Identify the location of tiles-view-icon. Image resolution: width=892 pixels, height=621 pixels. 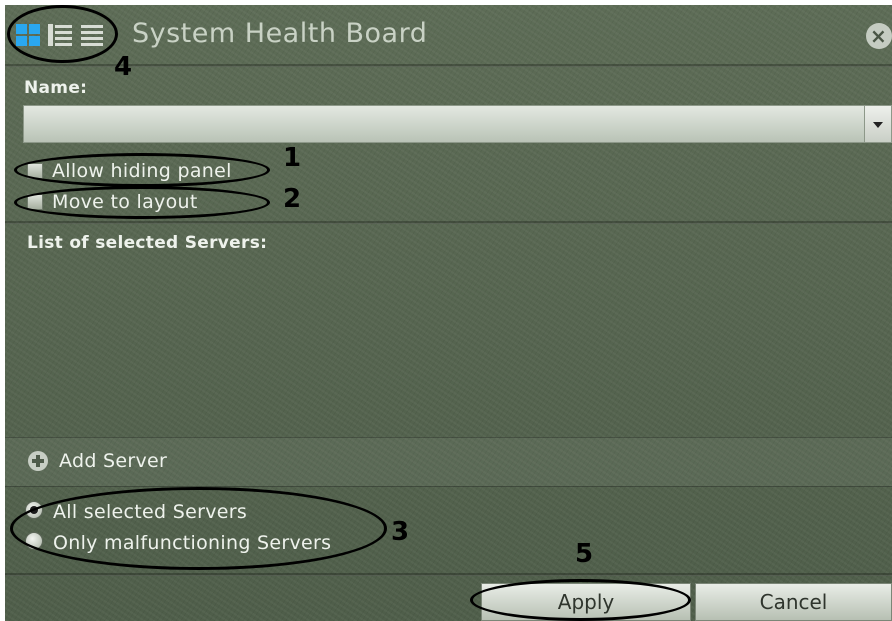
(29, 36).